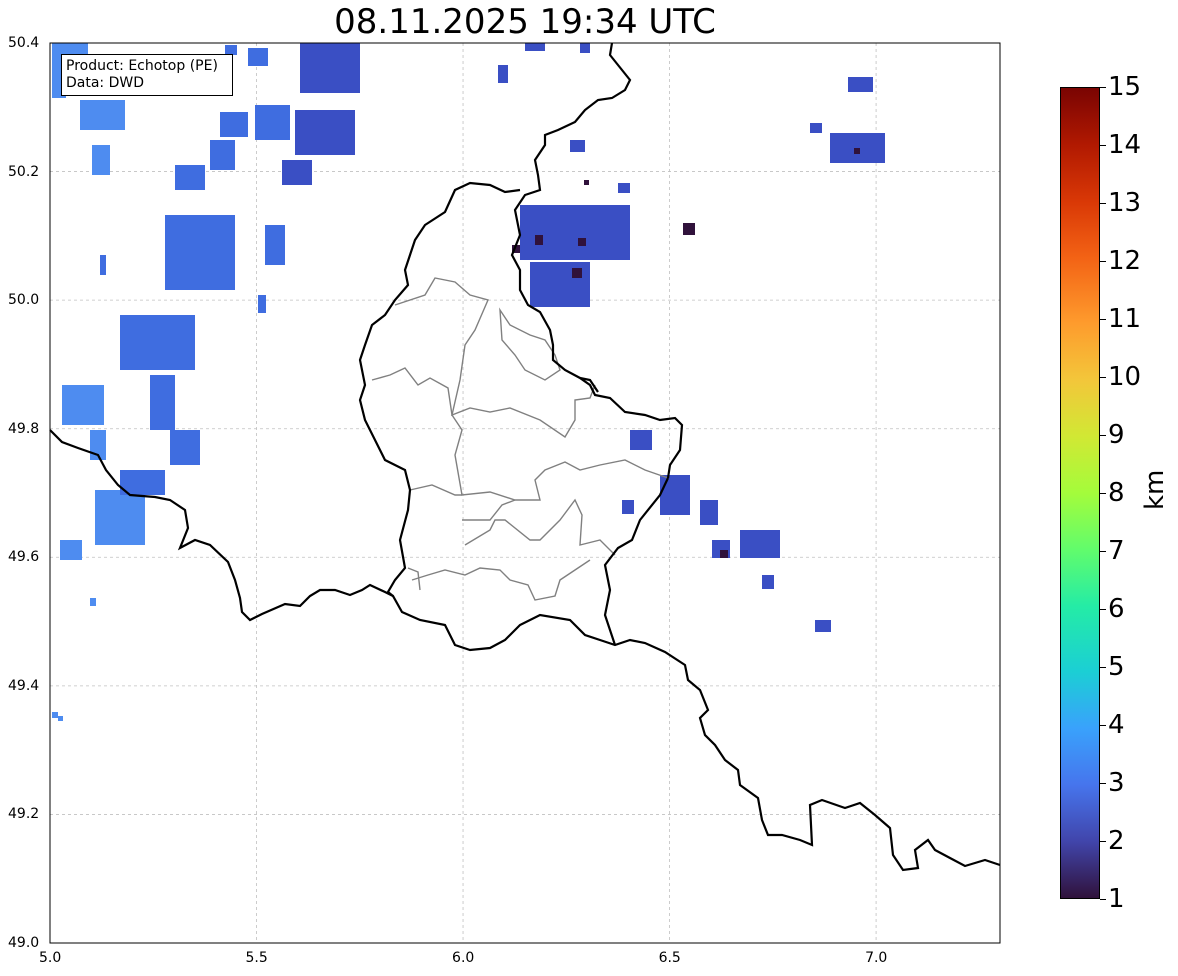  What do you see at coordinates (1116, 667) in the screenshot?
I see `colorbar-tick-label: 5` at bounding box center [1116, 667].